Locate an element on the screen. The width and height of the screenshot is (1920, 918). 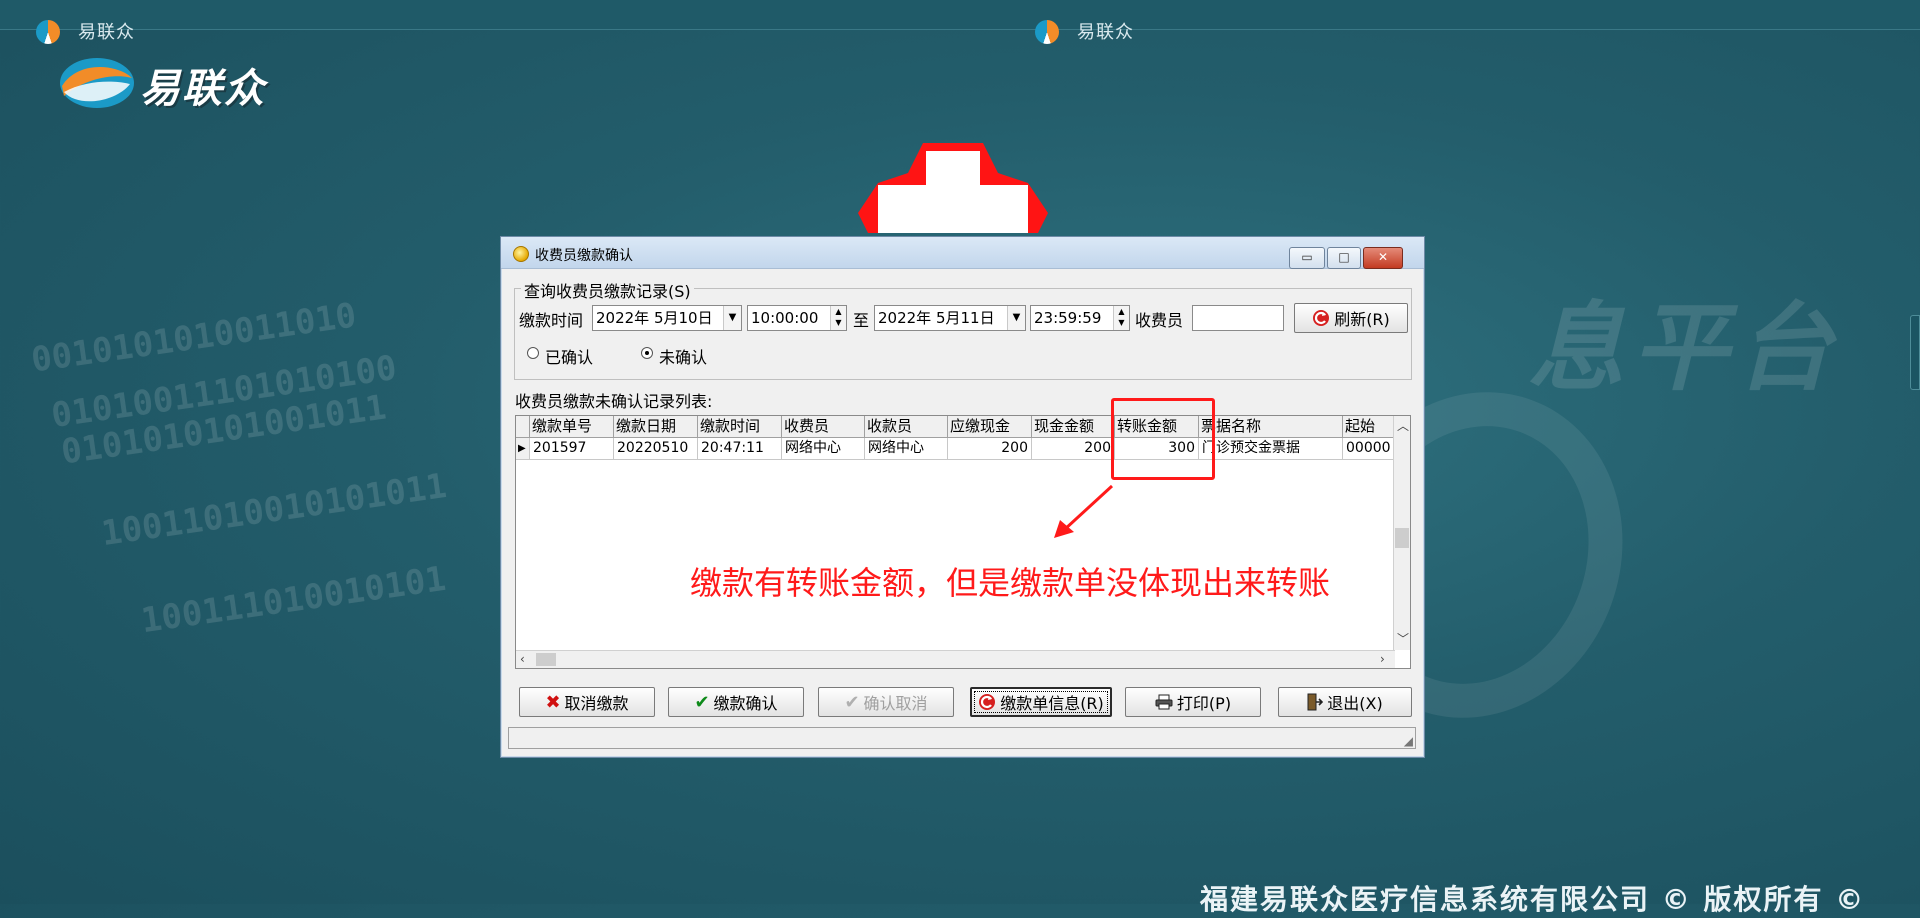
cancel-payment-button: ✖ 取消缴款 is located at coordinates (587, 702).